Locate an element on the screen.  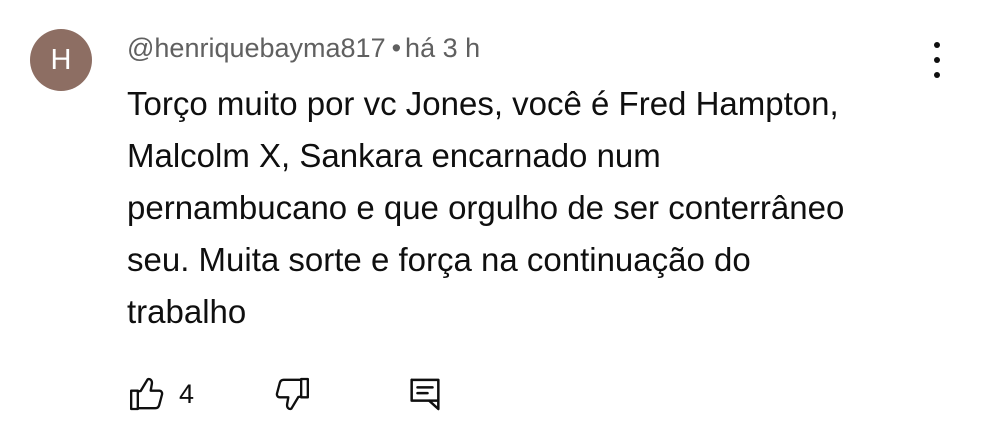
like-button: 4 is located at coordinates (160, 394).